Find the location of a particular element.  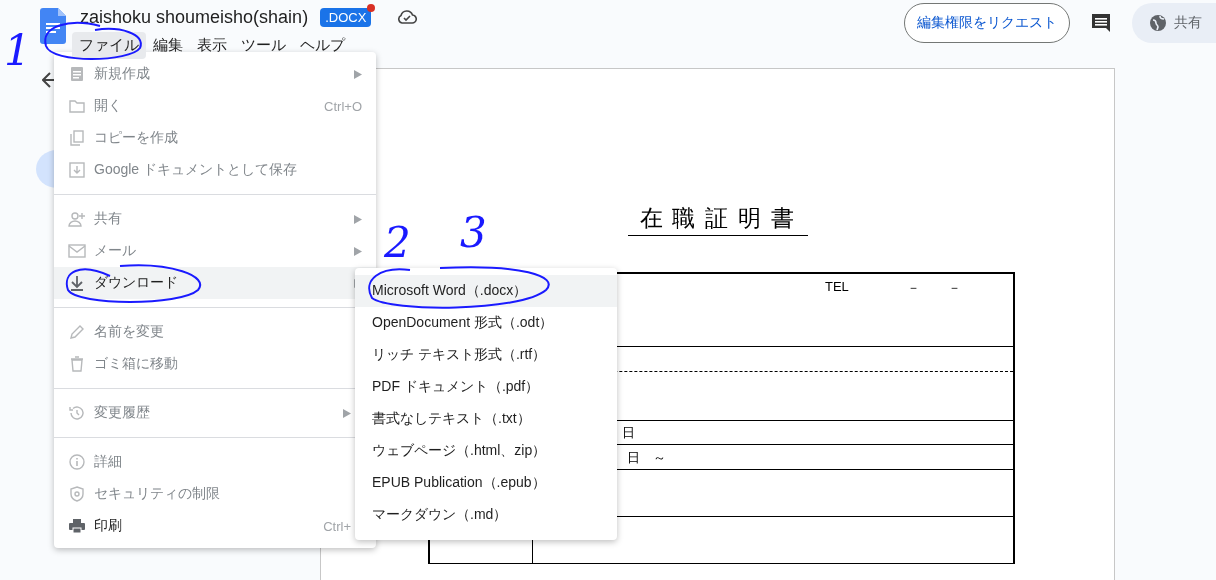

comment-icon is located at coordinates (1101, 23).